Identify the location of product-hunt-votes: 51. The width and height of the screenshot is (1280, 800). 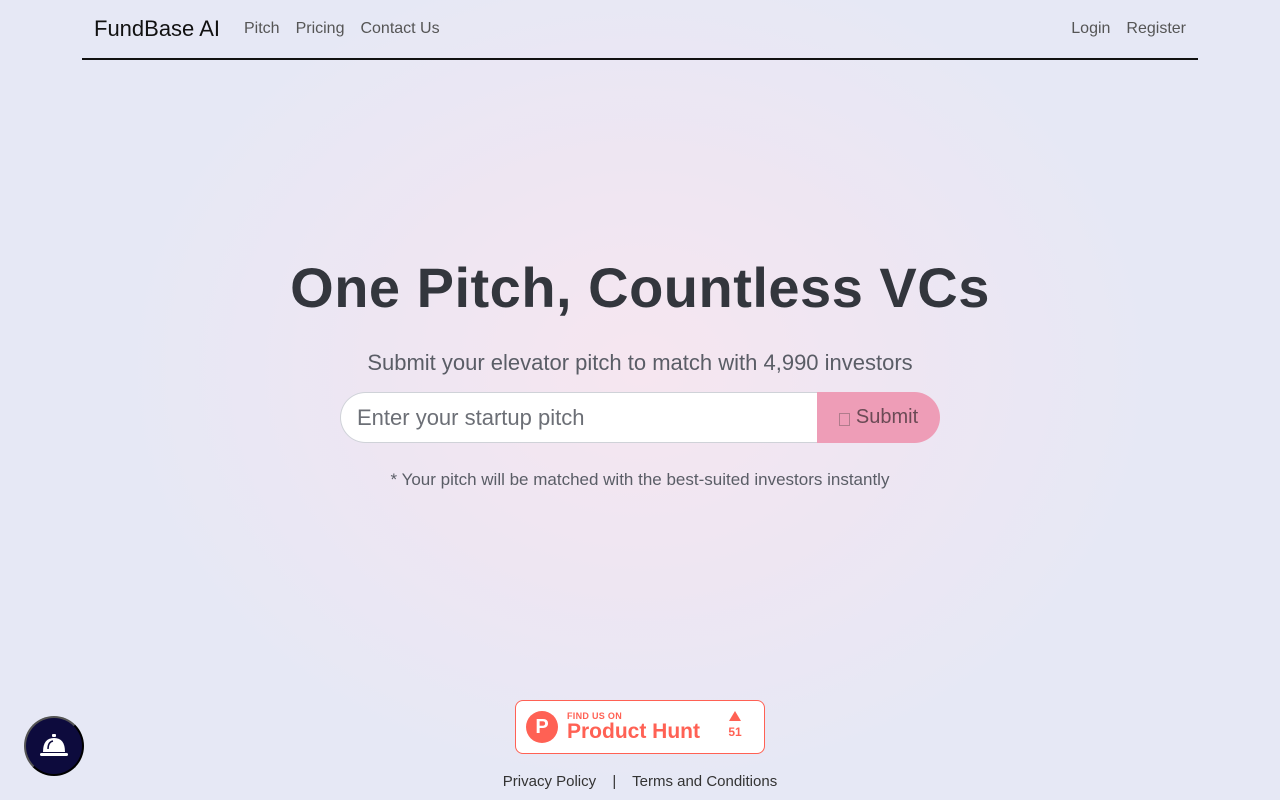
(735, 725).